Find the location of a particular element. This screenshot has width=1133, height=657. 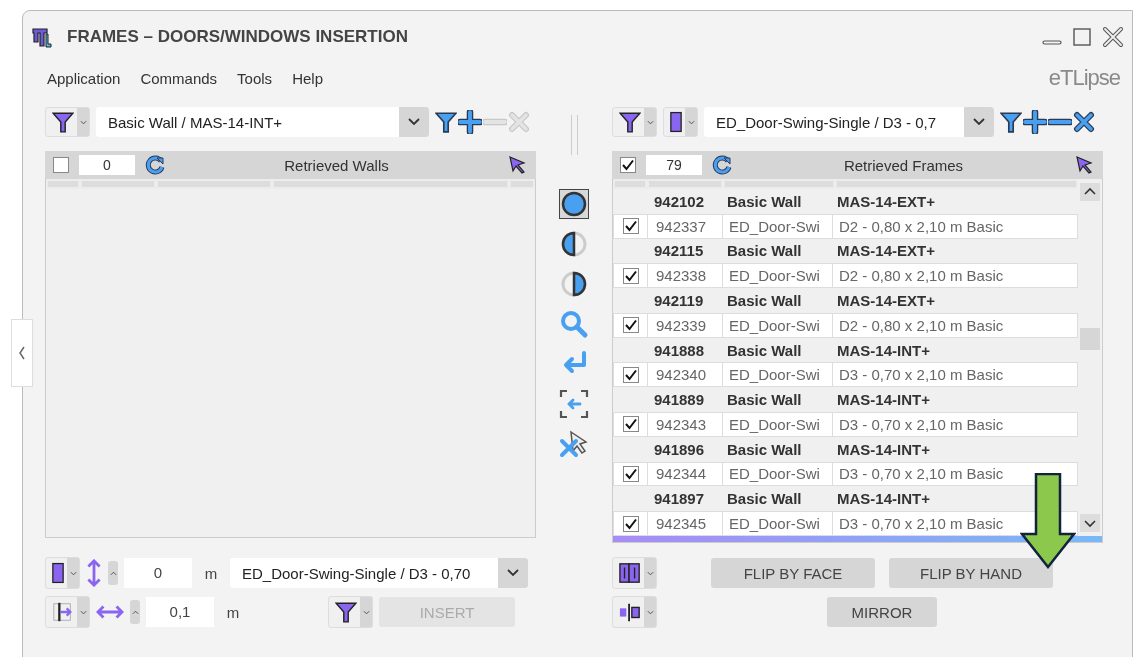

down-arrow-annotation-icon is located at coordinates (1048, 521).